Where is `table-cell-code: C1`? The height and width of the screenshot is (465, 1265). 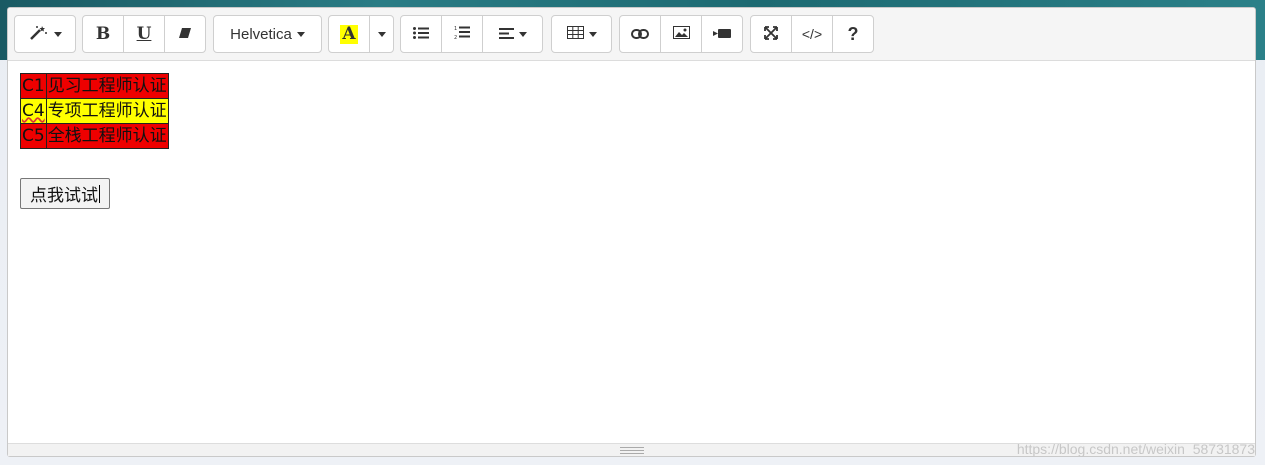
table-cell-code: C1 is located at coordinates (33, 86).